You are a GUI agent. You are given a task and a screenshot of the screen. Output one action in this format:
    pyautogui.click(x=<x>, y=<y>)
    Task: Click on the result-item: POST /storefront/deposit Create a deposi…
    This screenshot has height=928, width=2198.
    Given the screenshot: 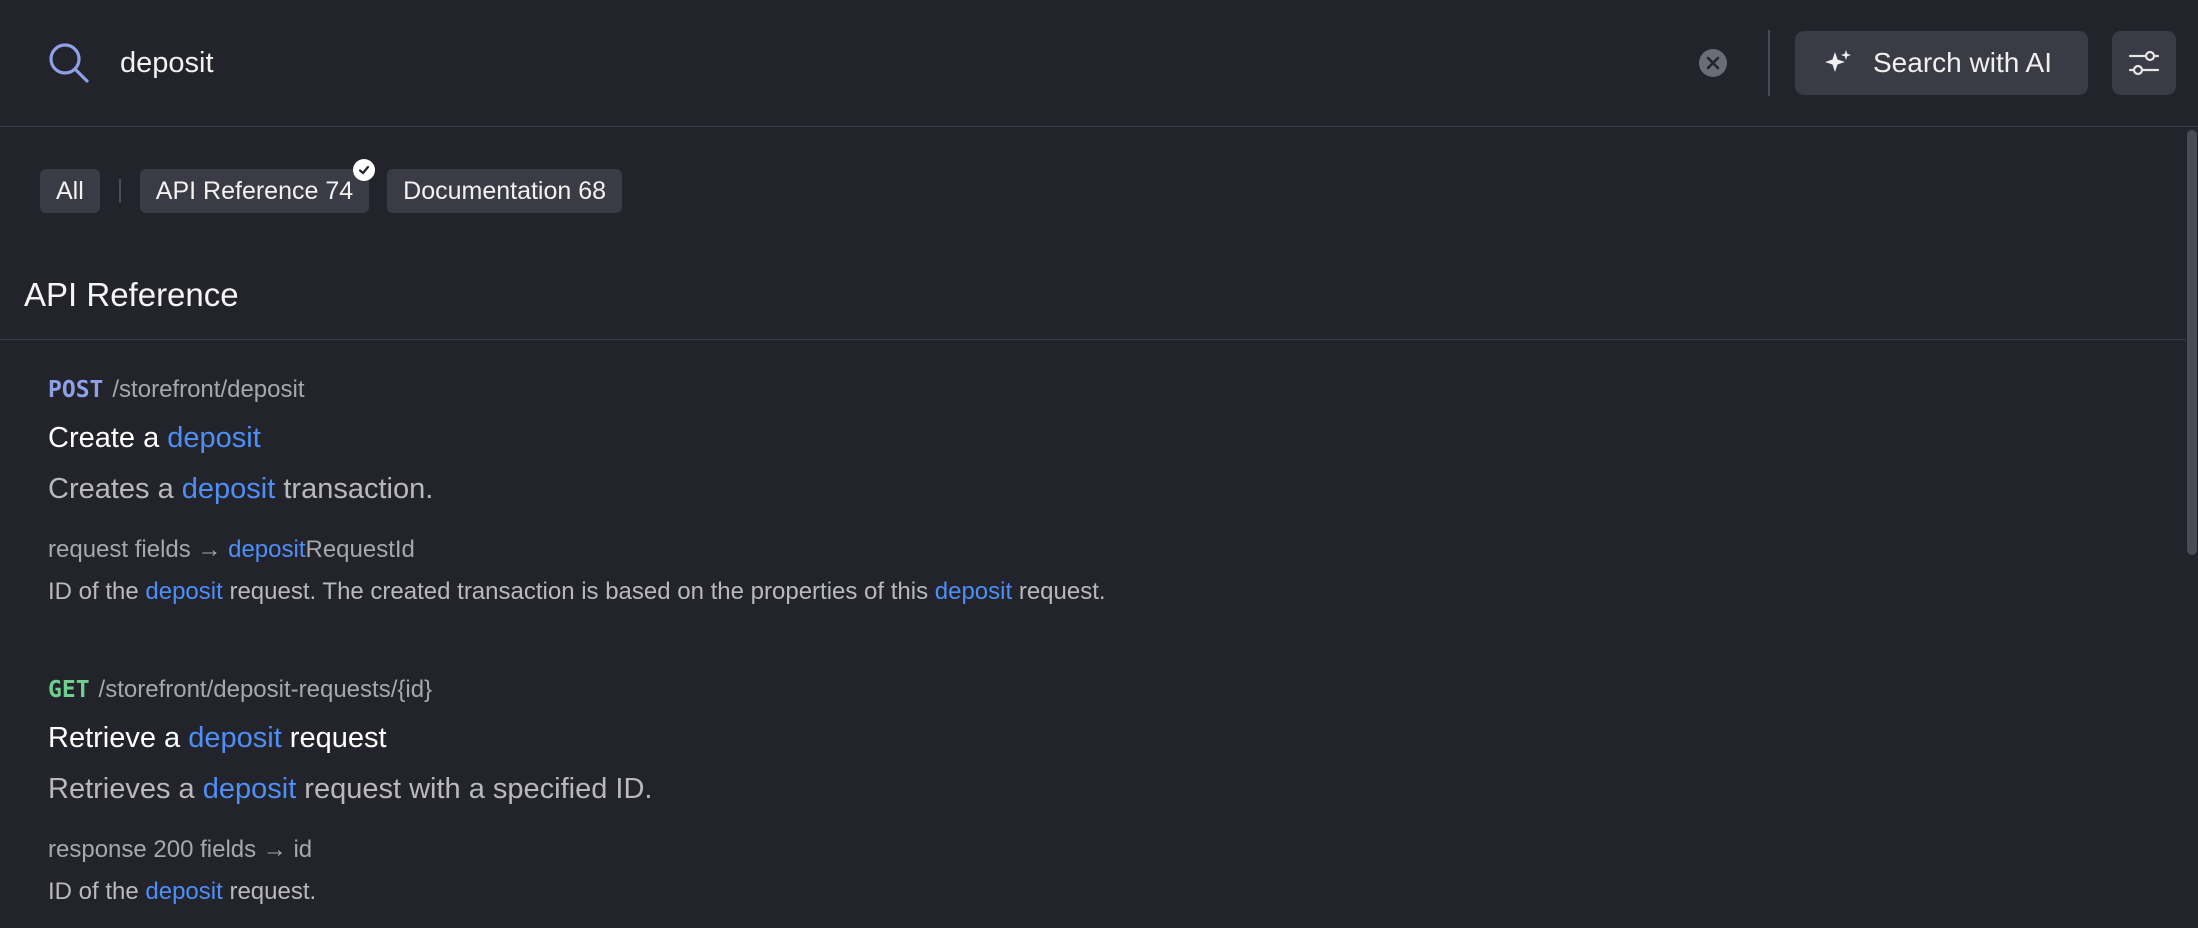 What is the action you would take?
    pyautogui.click(x=577, y=491)
    